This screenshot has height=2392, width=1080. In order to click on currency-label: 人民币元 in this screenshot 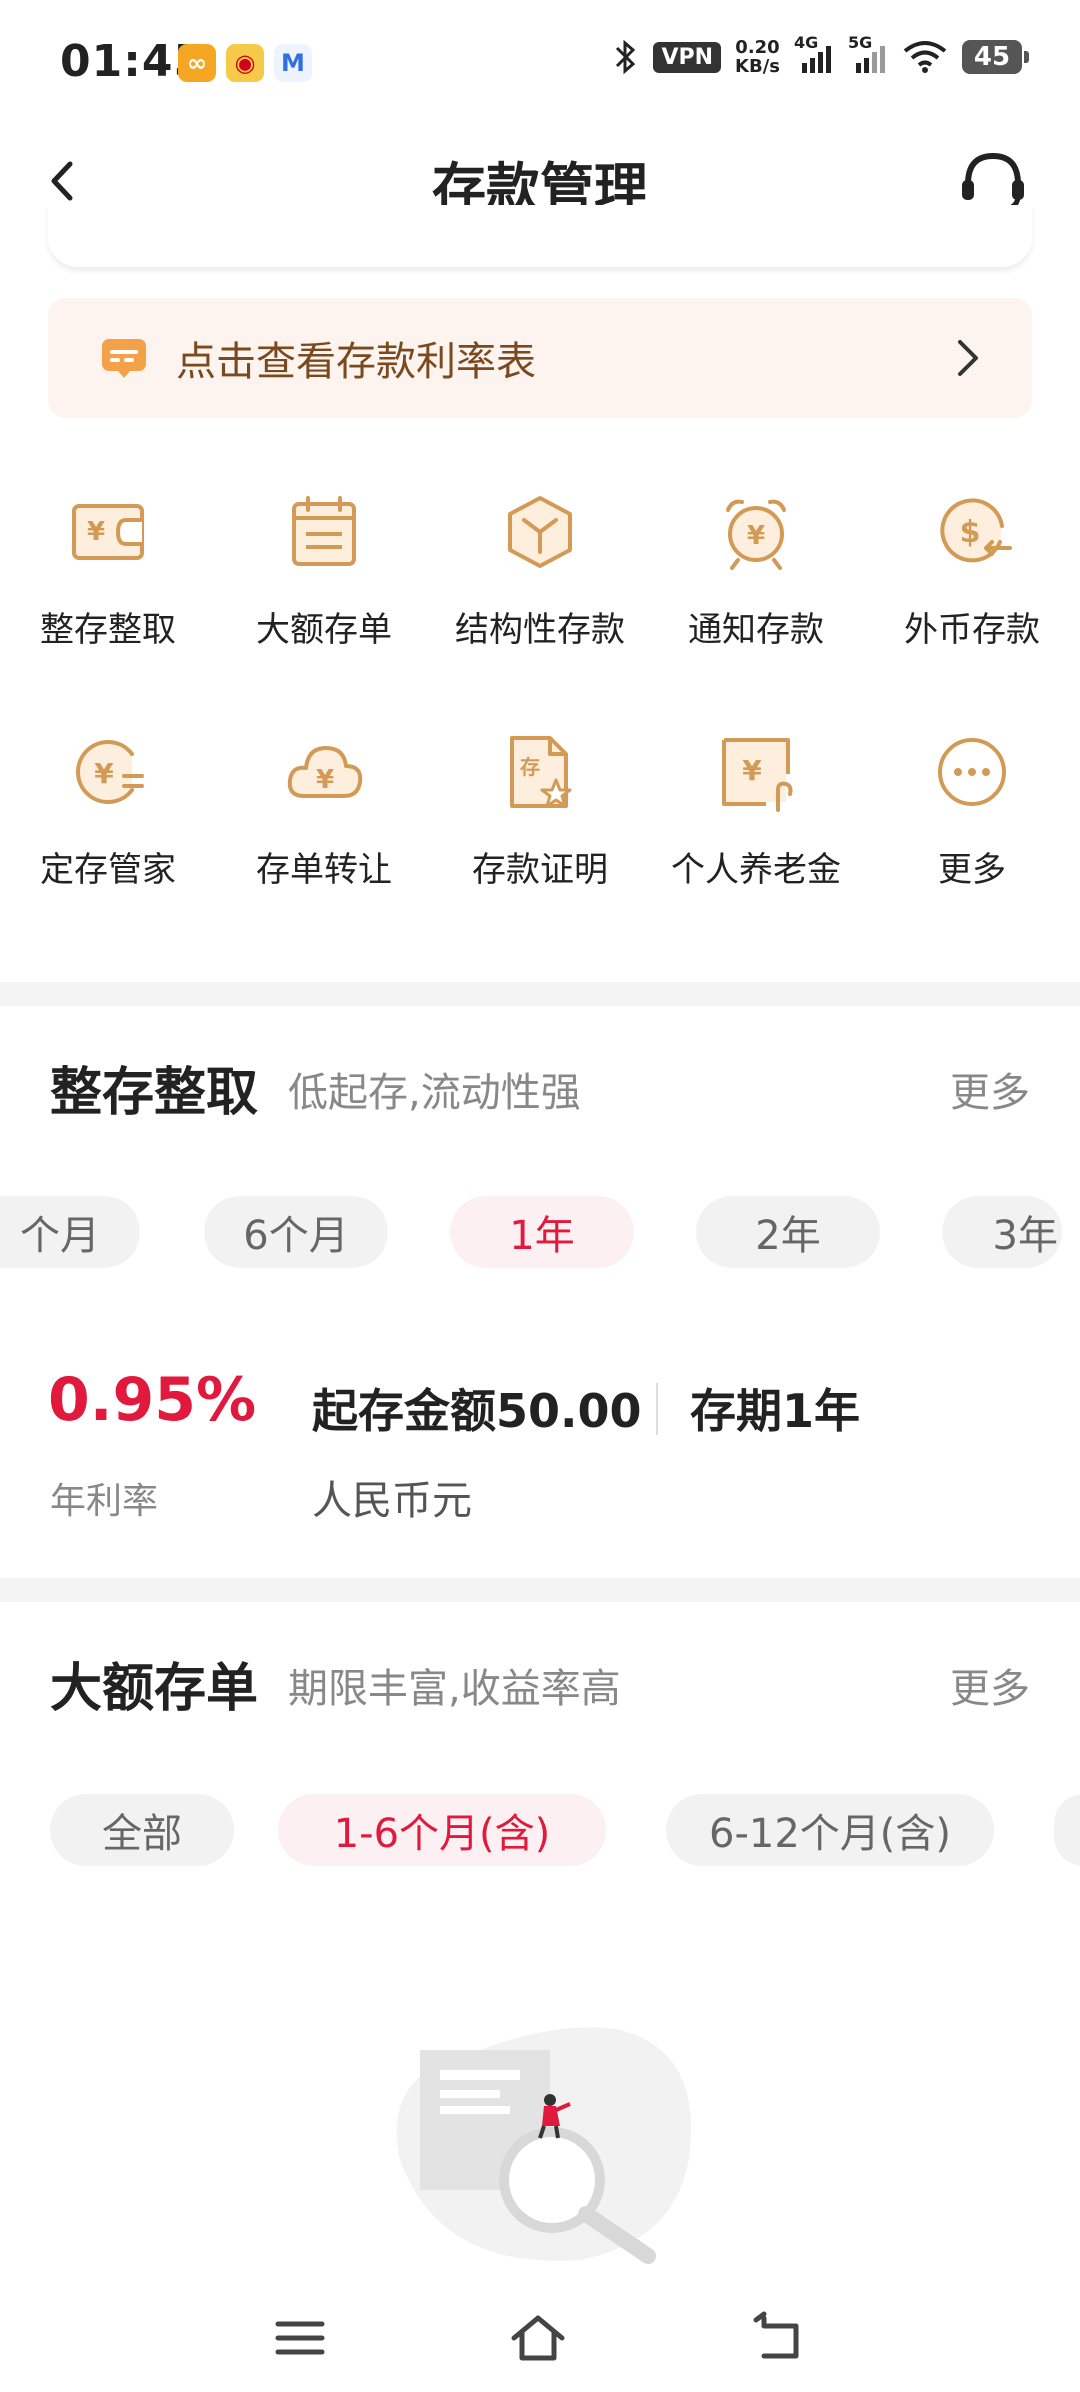, I will do `click(392, 1501)`.